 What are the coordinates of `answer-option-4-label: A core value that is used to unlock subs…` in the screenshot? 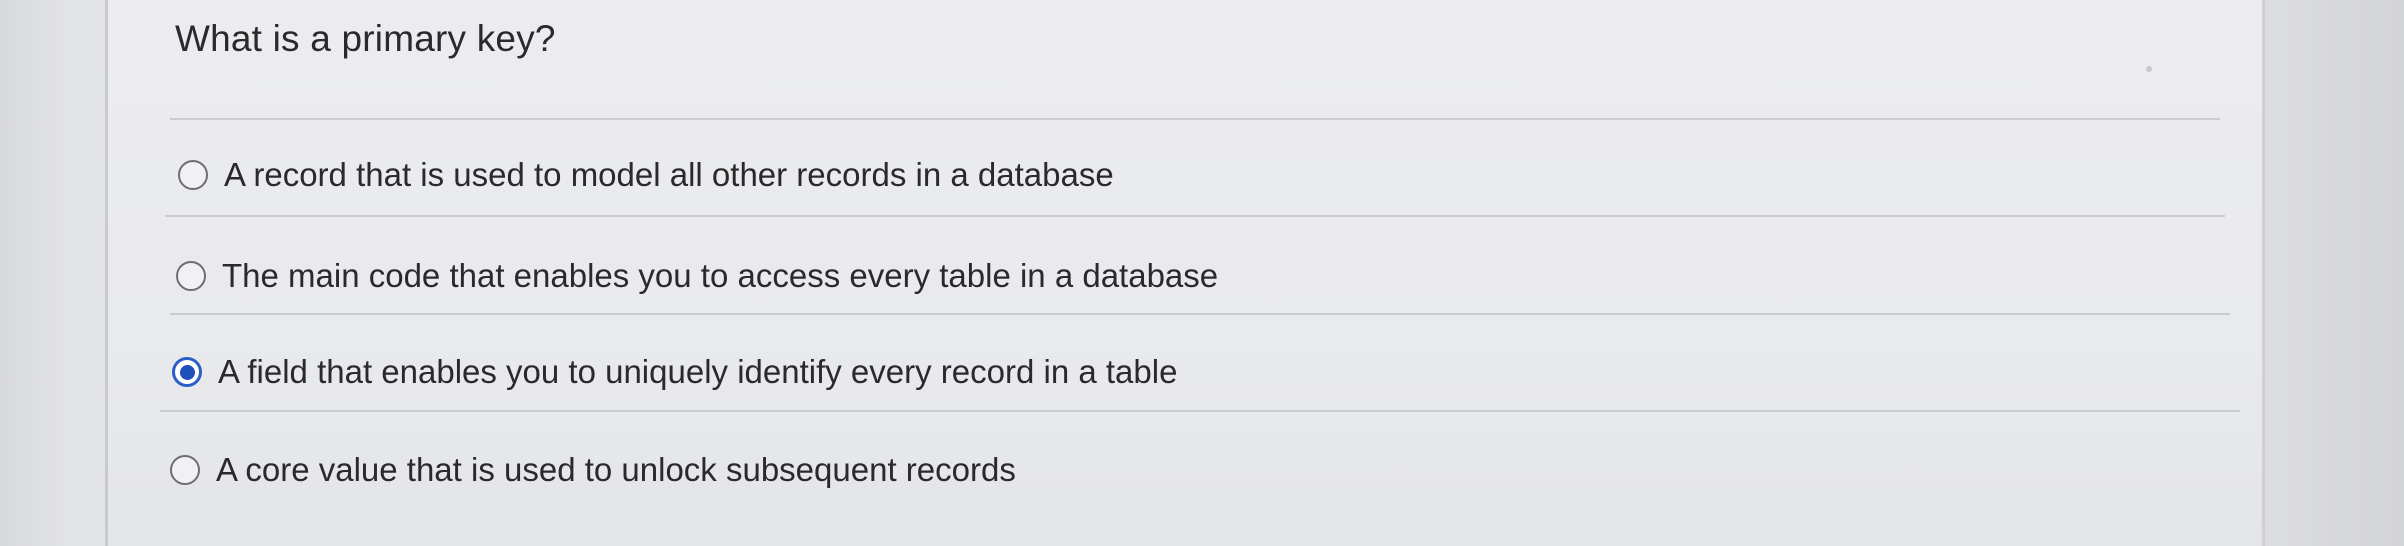 It's located at (616, 470).